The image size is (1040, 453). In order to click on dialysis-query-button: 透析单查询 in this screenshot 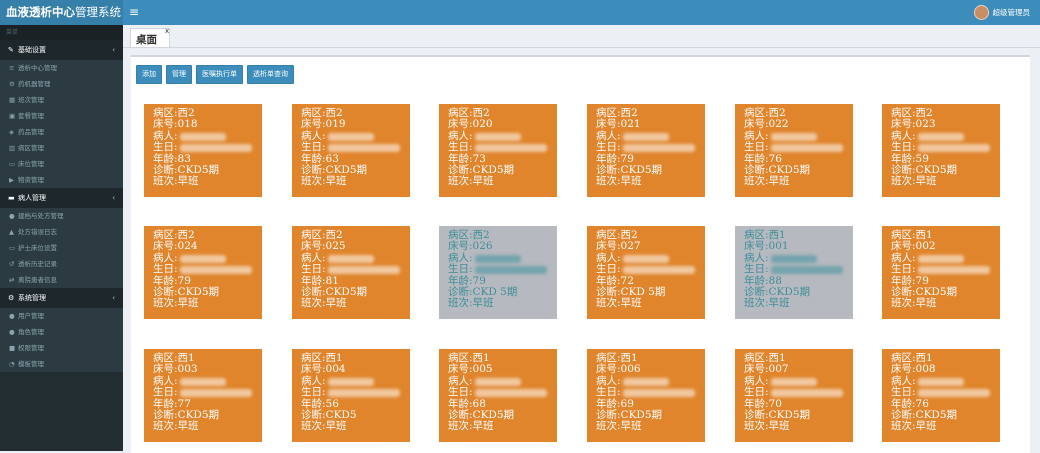, I will do `click(270, 74)`.